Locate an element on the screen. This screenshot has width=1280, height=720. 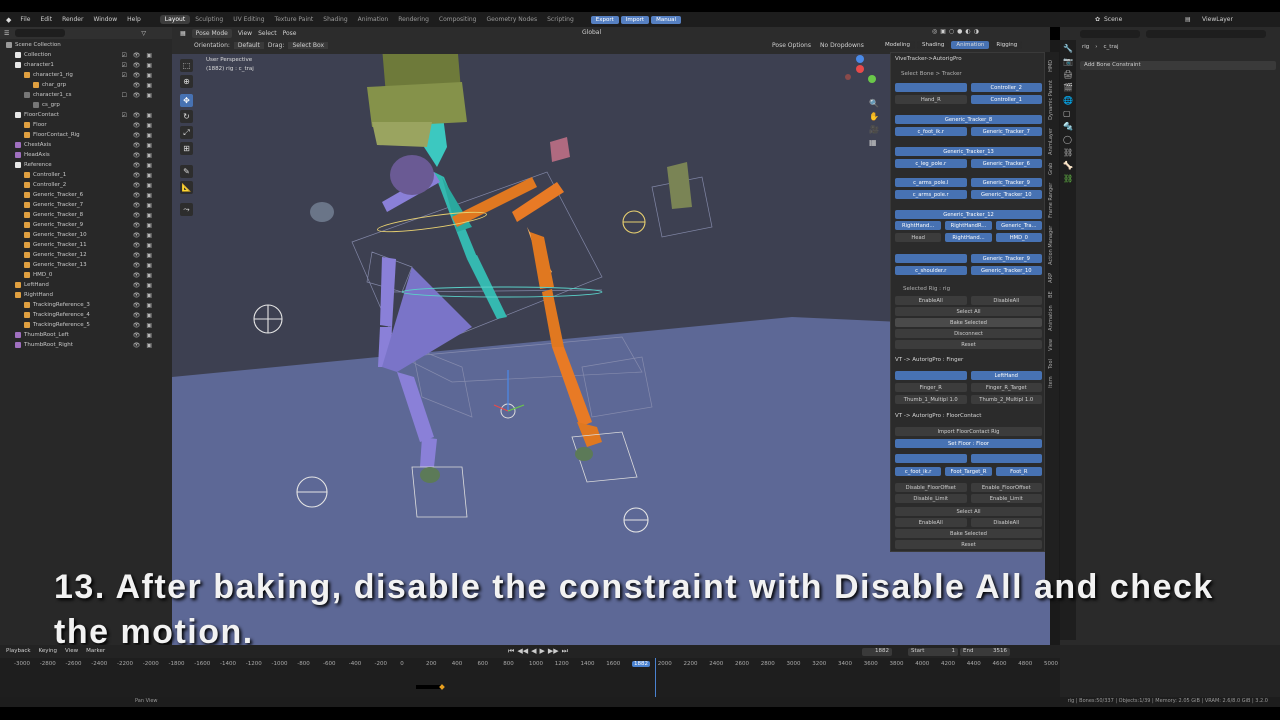
tracker-field: Generic_Tracker_6 is located at coordinates (1006, 163).